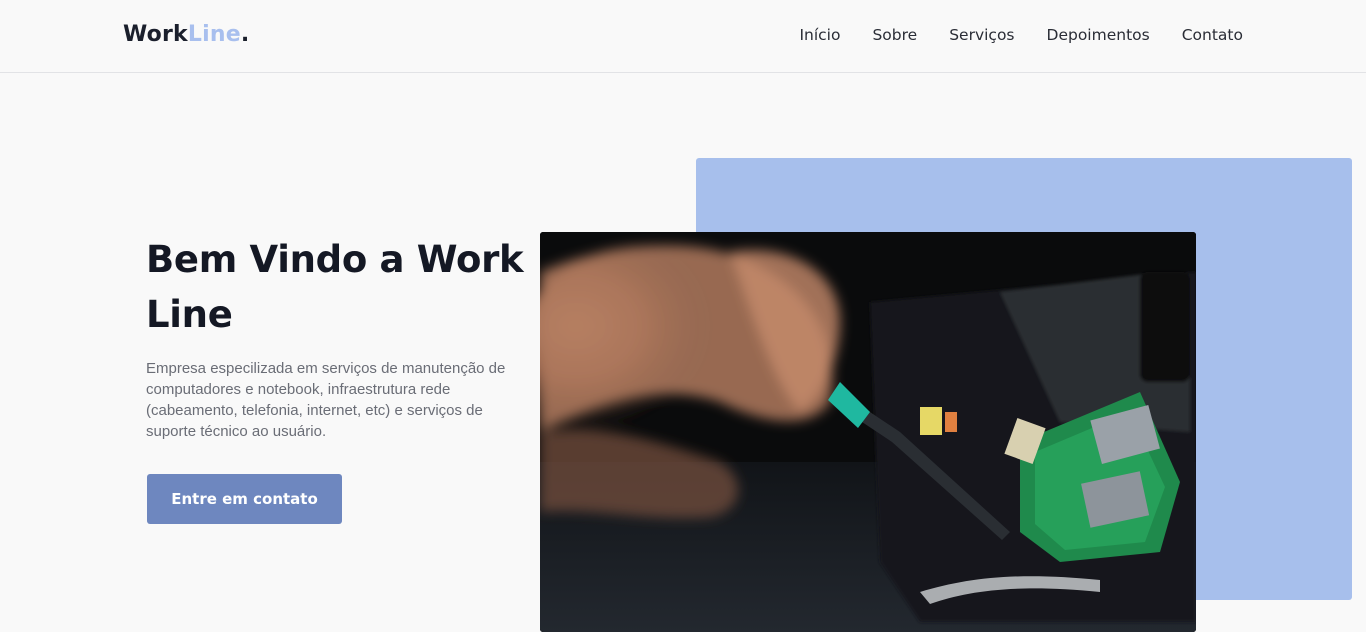  I want to click on nav-link-servicos: Serviços, so click(981, 35).